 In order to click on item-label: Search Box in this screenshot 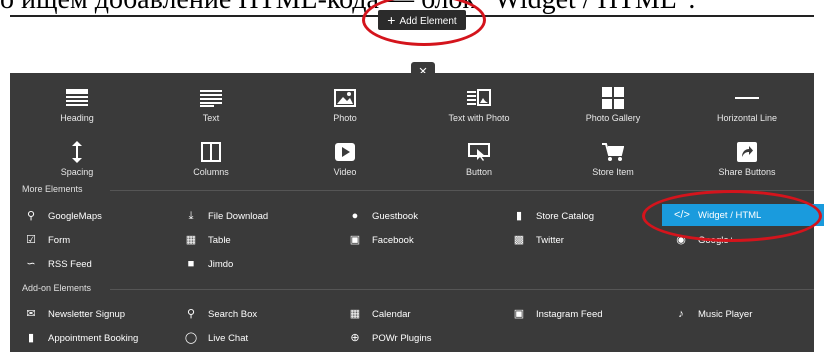, I will do `click(233, 314)`.